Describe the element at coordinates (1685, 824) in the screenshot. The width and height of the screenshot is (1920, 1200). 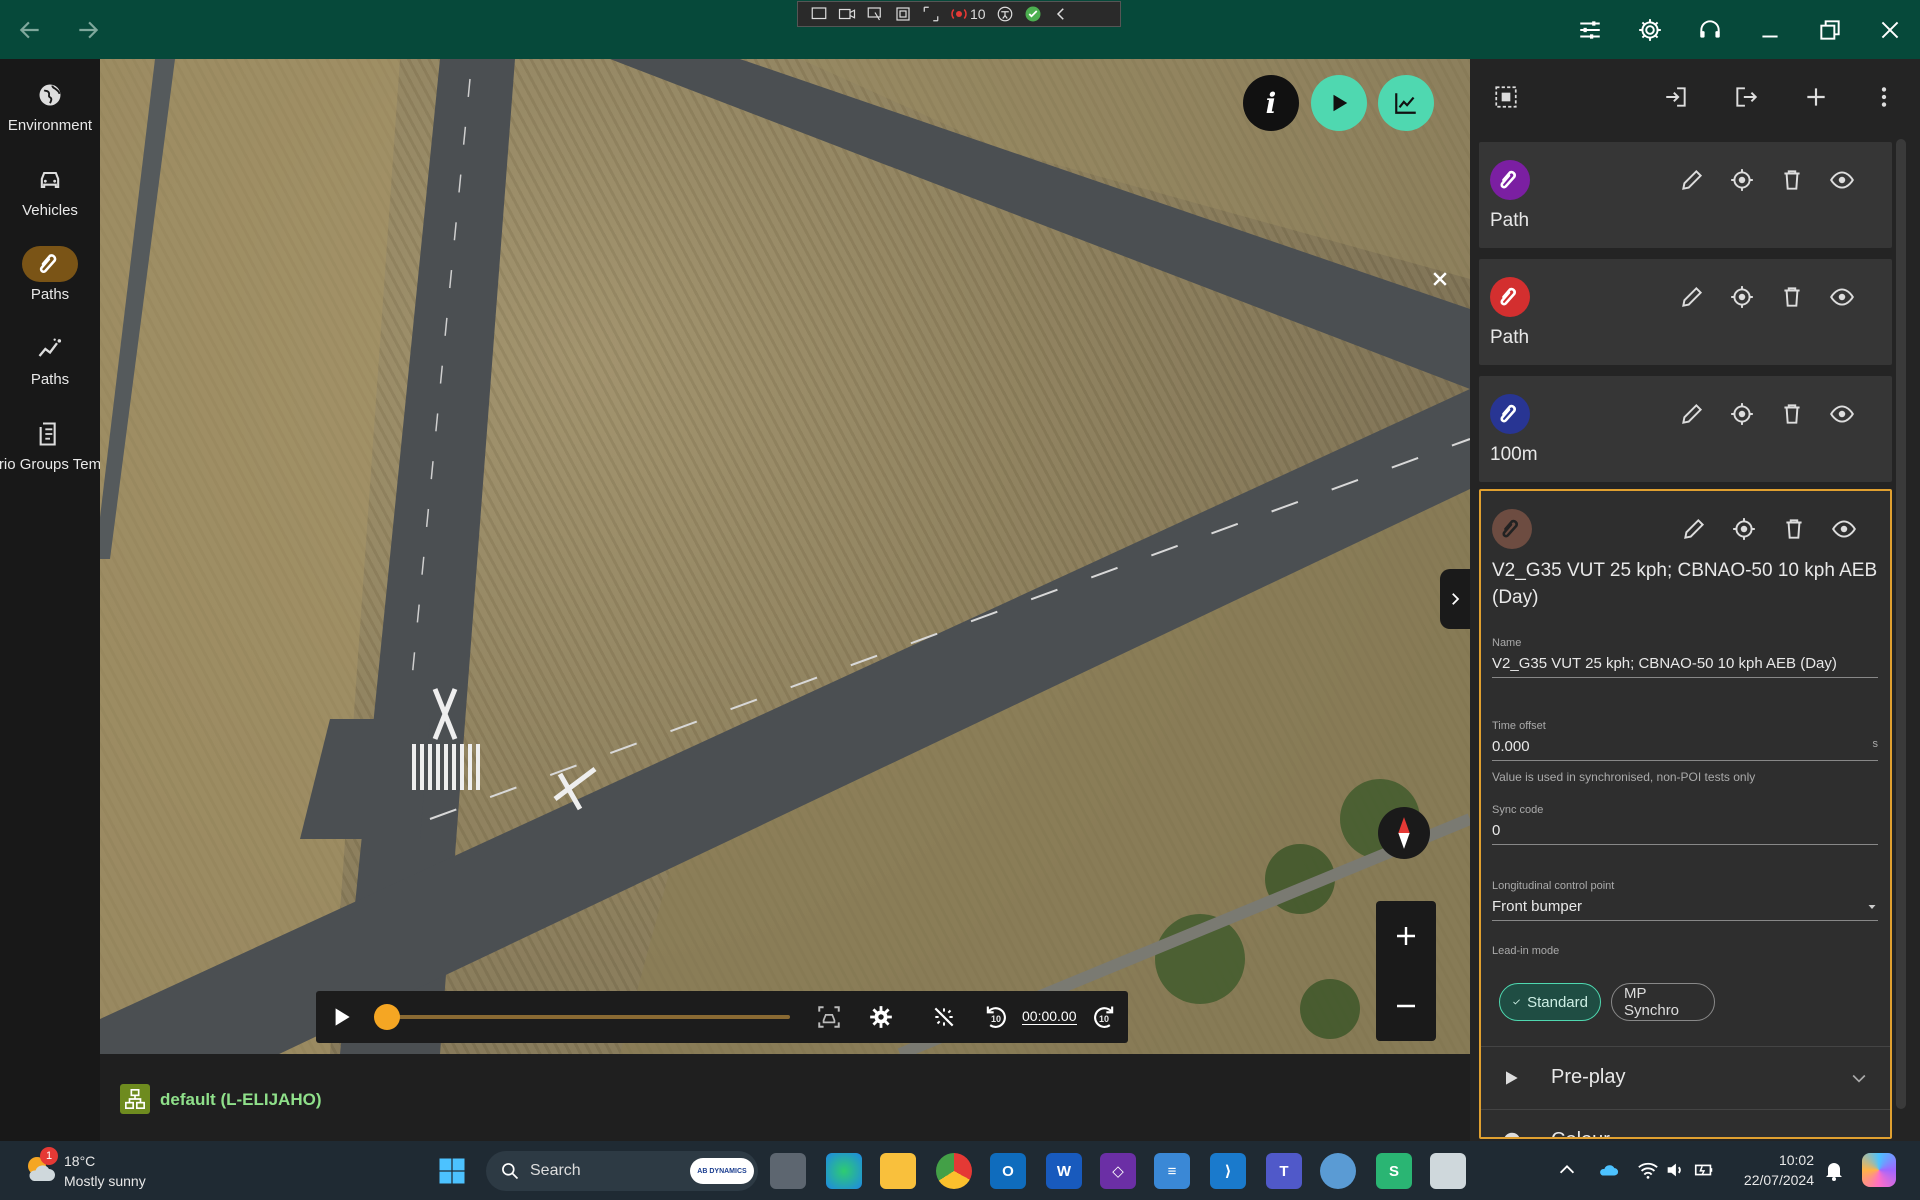
I see `sync-code-field: Sync code 0` at that location.